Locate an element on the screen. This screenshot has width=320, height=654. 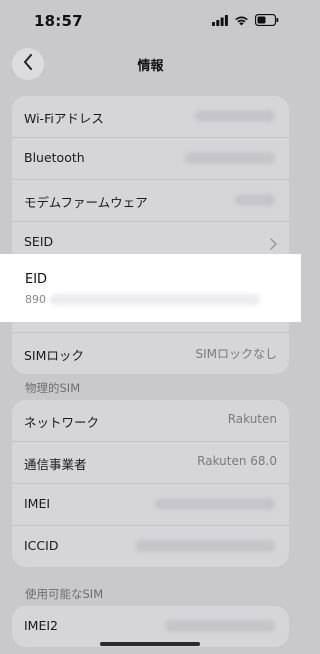
row-label: 通信事業者 is located at coordinates (55, 464).